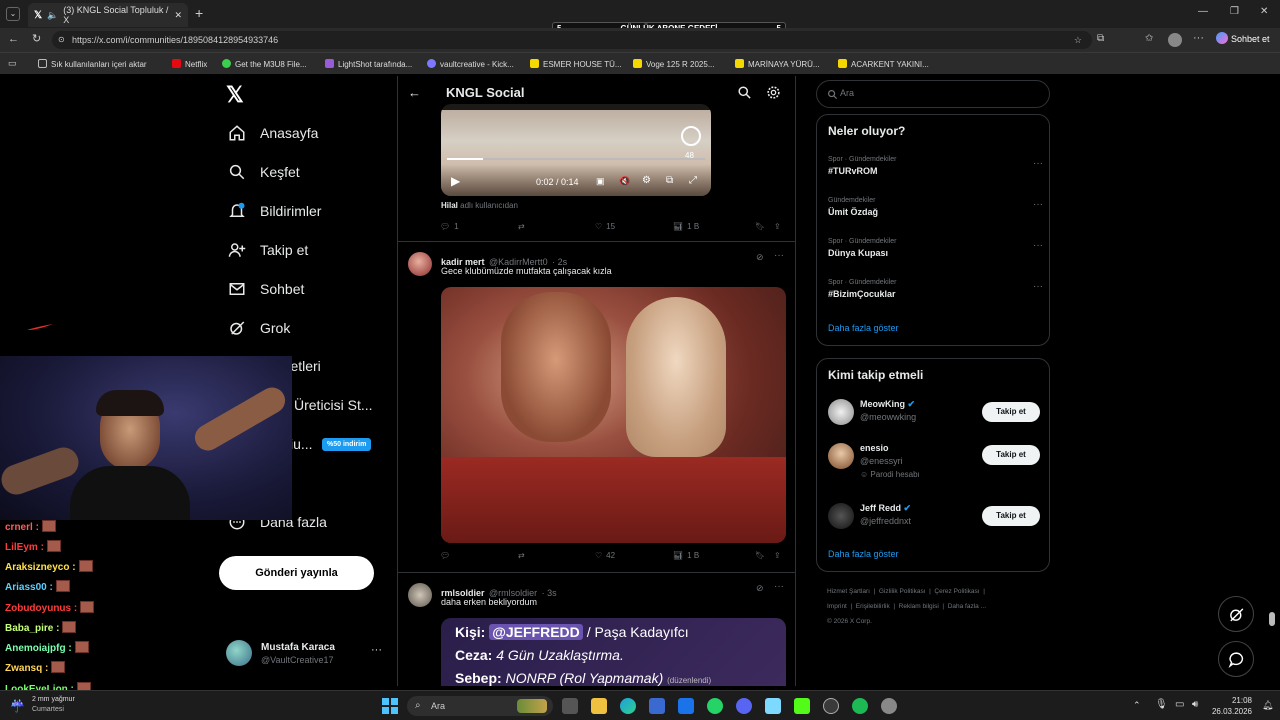  Describe the element at coordinates (873, 606) in the screenshot. I see `footer-link: Erişilebilirlik` at that location.